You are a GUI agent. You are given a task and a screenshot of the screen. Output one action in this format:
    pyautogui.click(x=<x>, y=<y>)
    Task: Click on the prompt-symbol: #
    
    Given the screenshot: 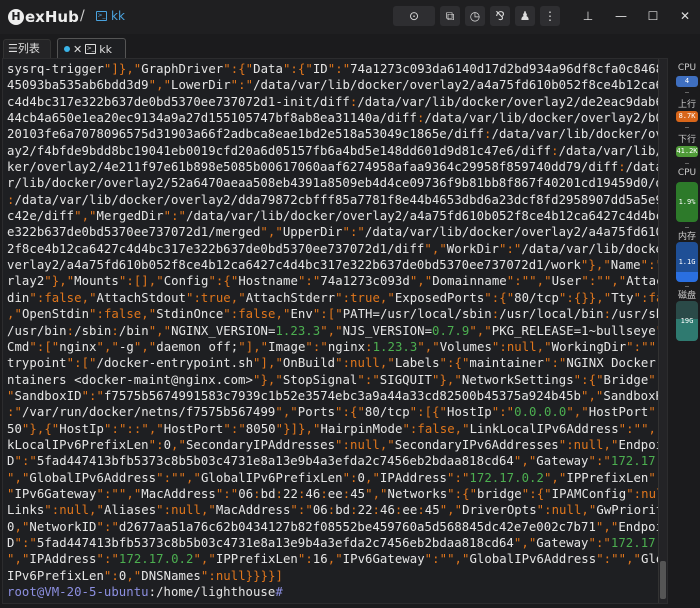 What is the action you would take?
    pyautogui.click(x=279, y=592)
    